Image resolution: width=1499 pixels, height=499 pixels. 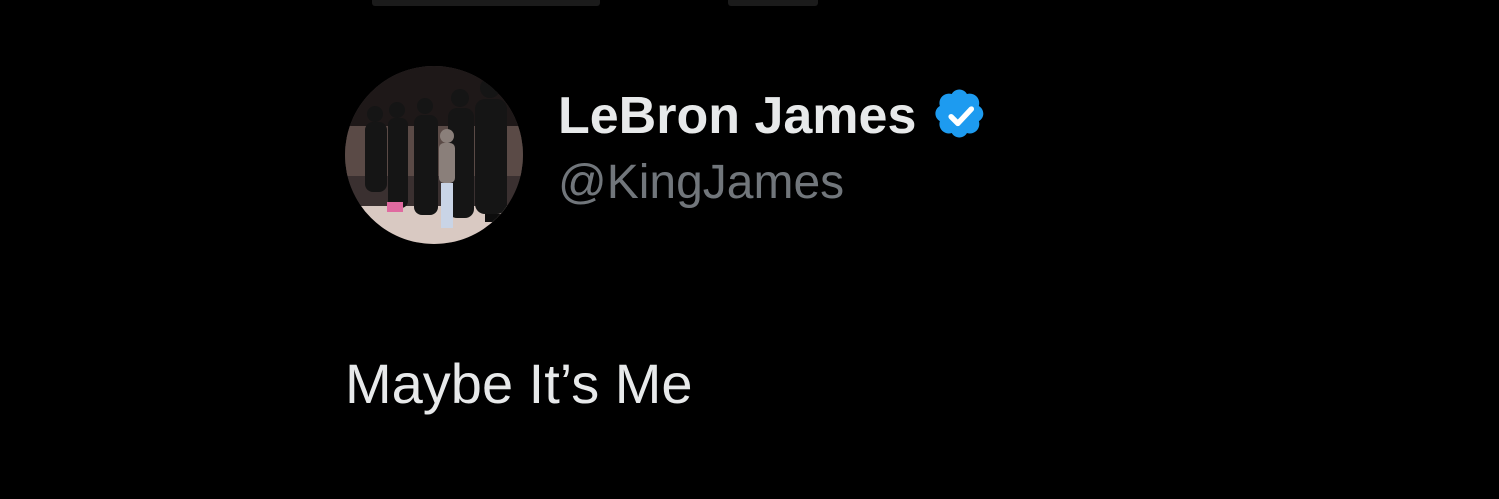 What do you see at coordinates (773, 183) in the screenshot?
I see `user-handle: @KingJames` at bounding box center [773, 183].